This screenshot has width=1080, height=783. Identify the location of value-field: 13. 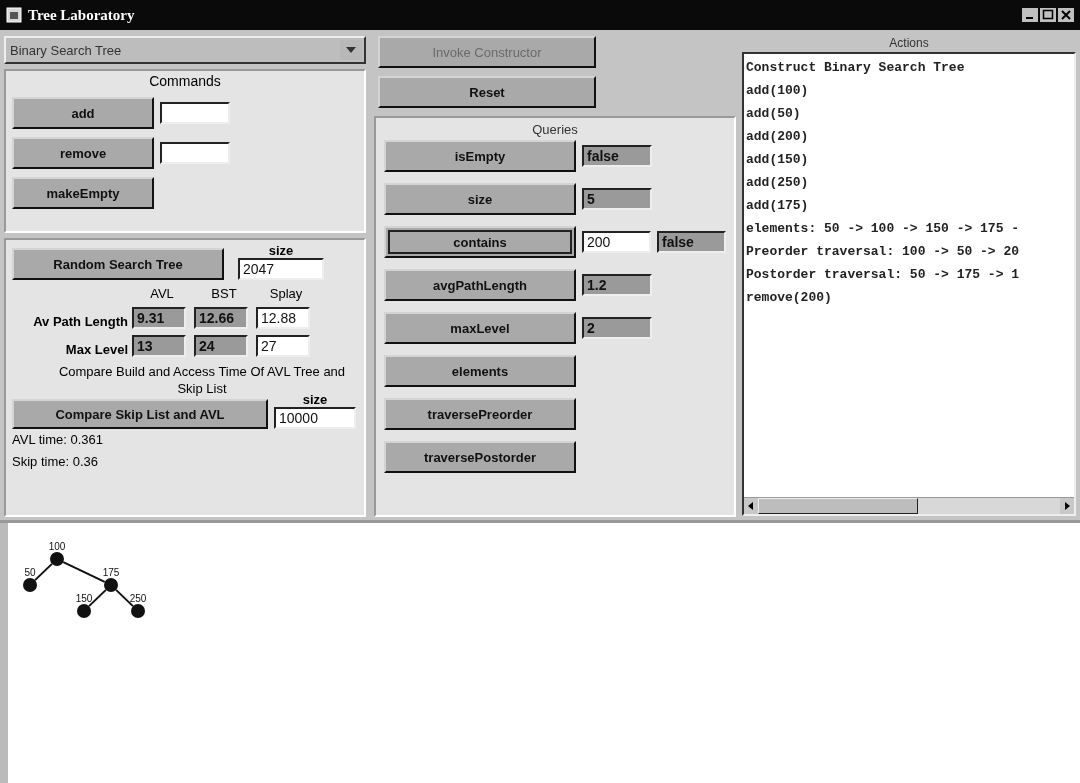
(159, 346).